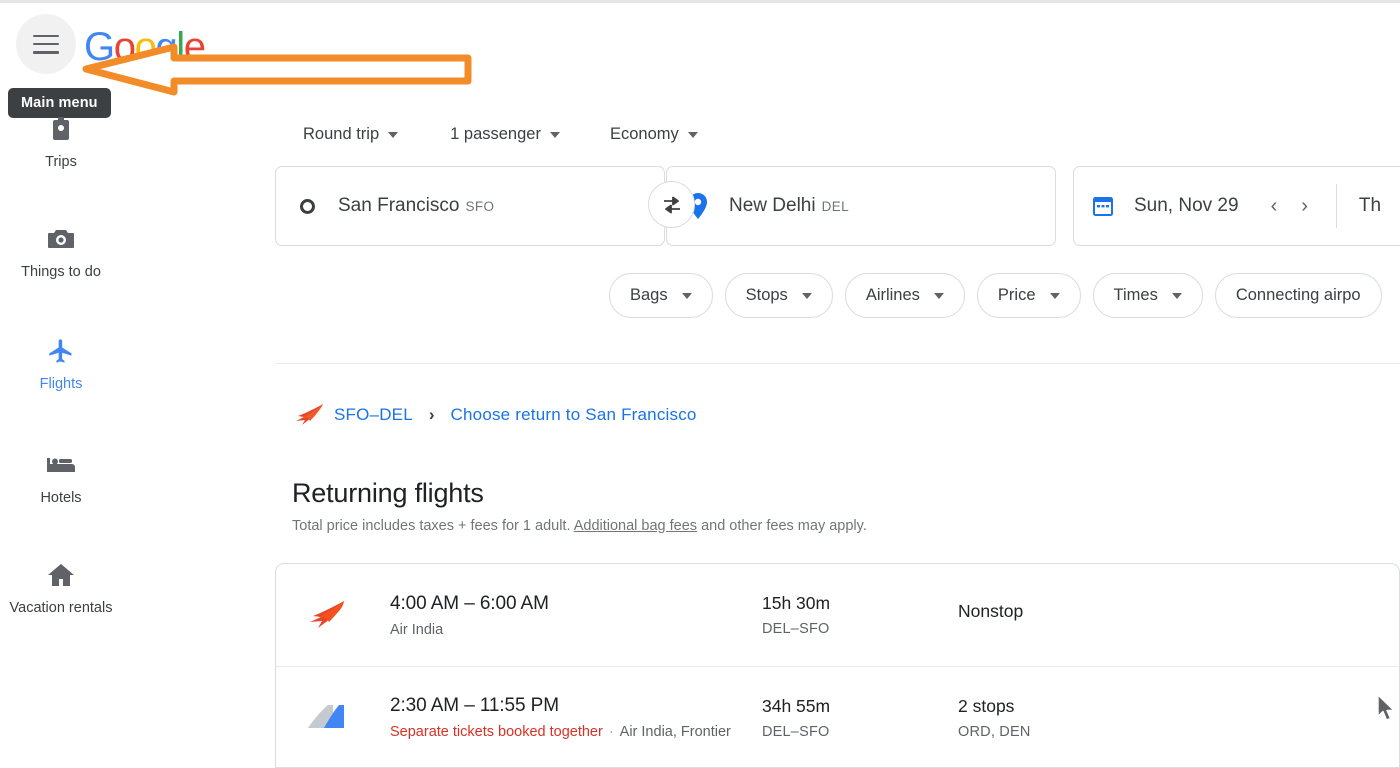 This screenshot has width=1400, height=768. I want to click on filter-airlines-label: Airlines, so click(892, 295).